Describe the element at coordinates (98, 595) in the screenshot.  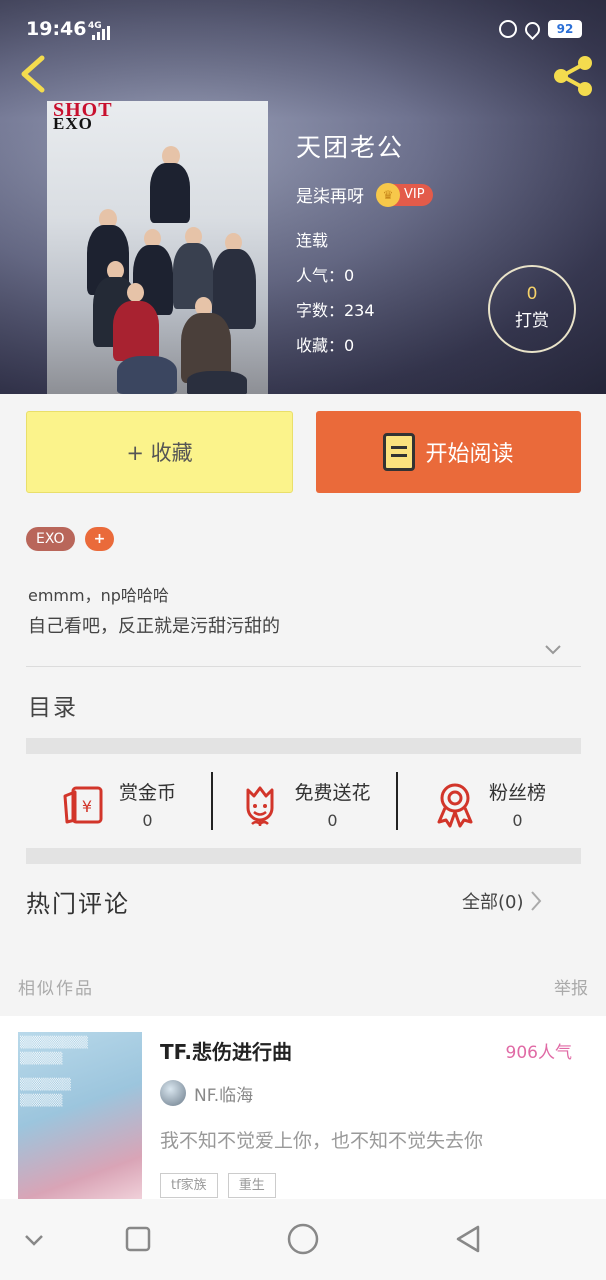
I see `description-line: emmm，np哈哈哈` at that location.